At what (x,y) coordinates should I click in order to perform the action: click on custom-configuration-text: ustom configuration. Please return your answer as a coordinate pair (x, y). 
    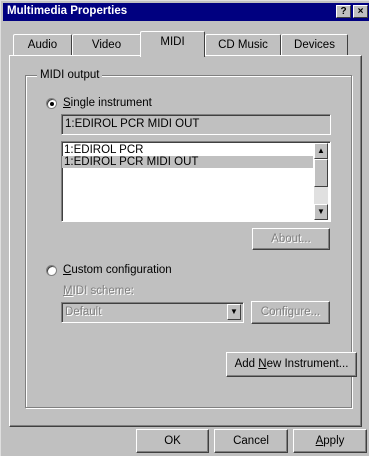
    Looking at the image, I should click on (121, 270).